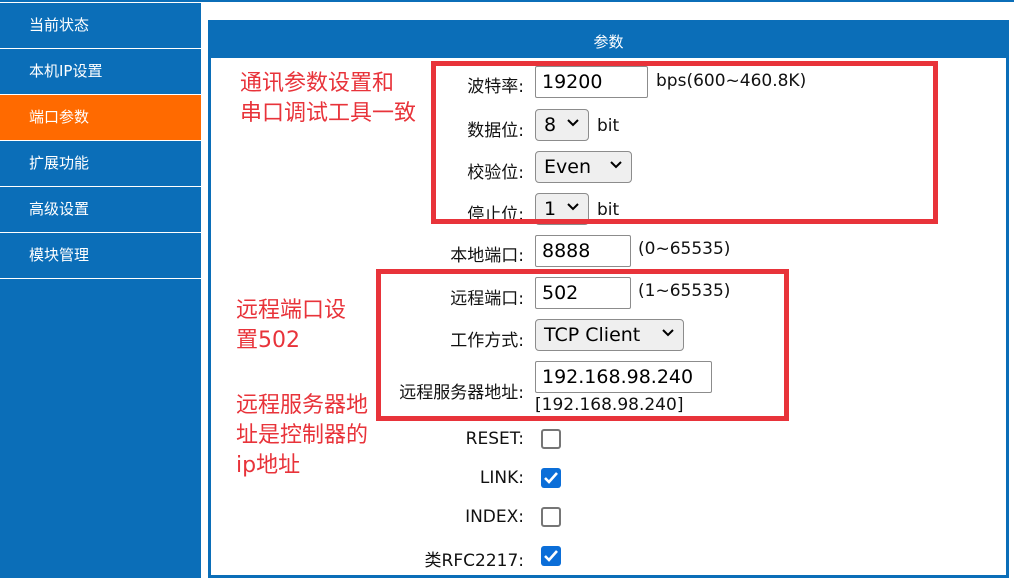 This screenshot has height=578, width=1014. What do you see at coordinates (551, 517) in the screenshot?
I see `index-checkbox` at bounding box center [551, 517].